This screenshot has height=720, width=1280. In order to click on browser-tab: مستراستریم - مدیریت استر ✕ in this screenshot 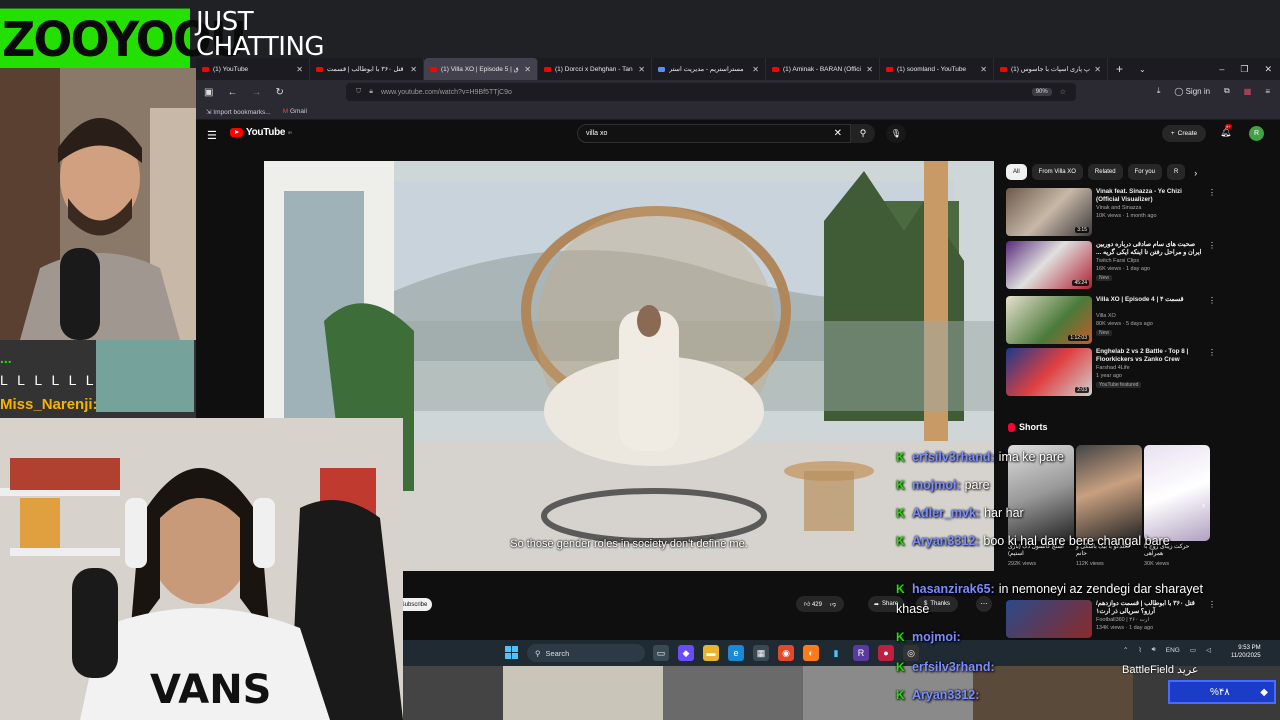, I will do `click(709, 69)`.